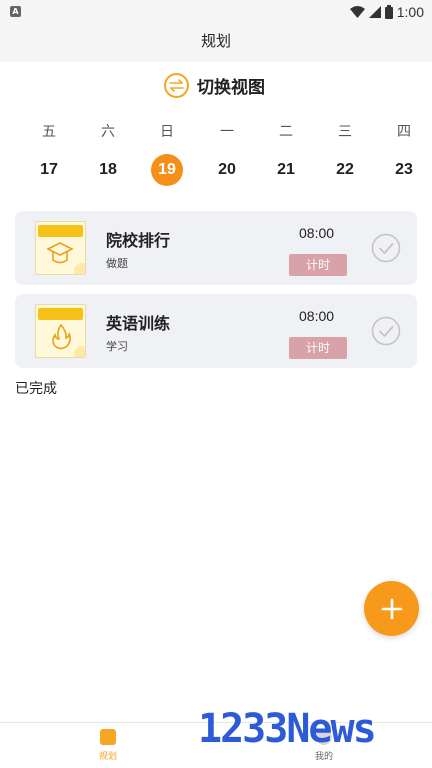 This screenshot has width=432, height=768. Describe the element at coordinates (108, 132) in the screenshot. I see `weekday-label: 六` at that location.